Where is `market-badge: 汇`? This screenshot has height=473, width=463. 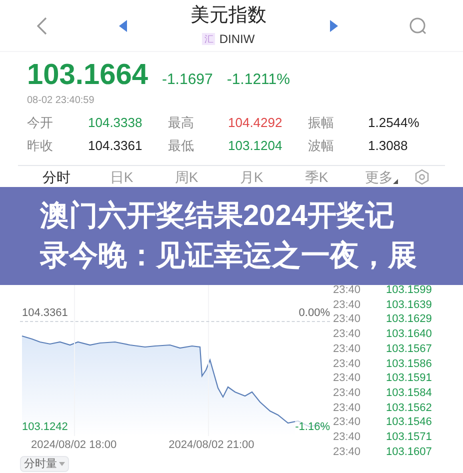
market-badge: 汇 is located at coordinates (209, 38).